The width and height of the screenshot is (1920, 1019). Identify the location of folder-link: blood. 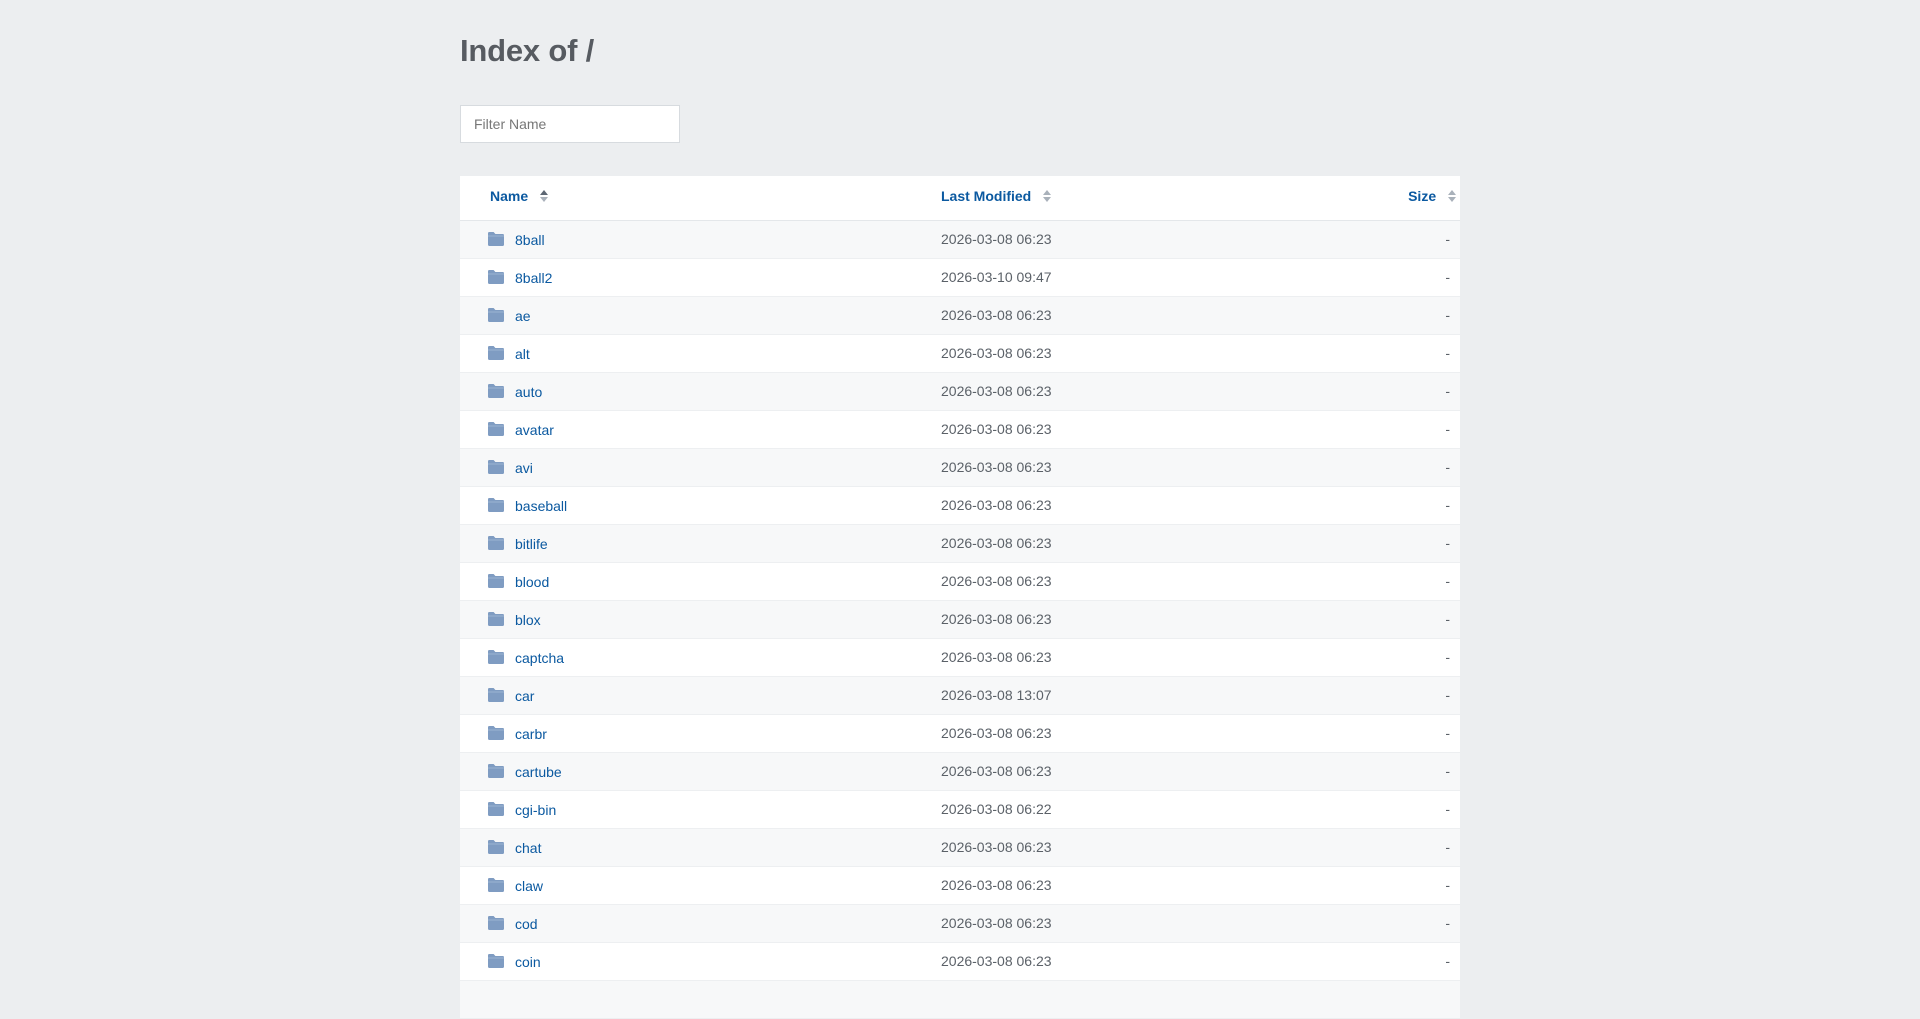
(532, 582).